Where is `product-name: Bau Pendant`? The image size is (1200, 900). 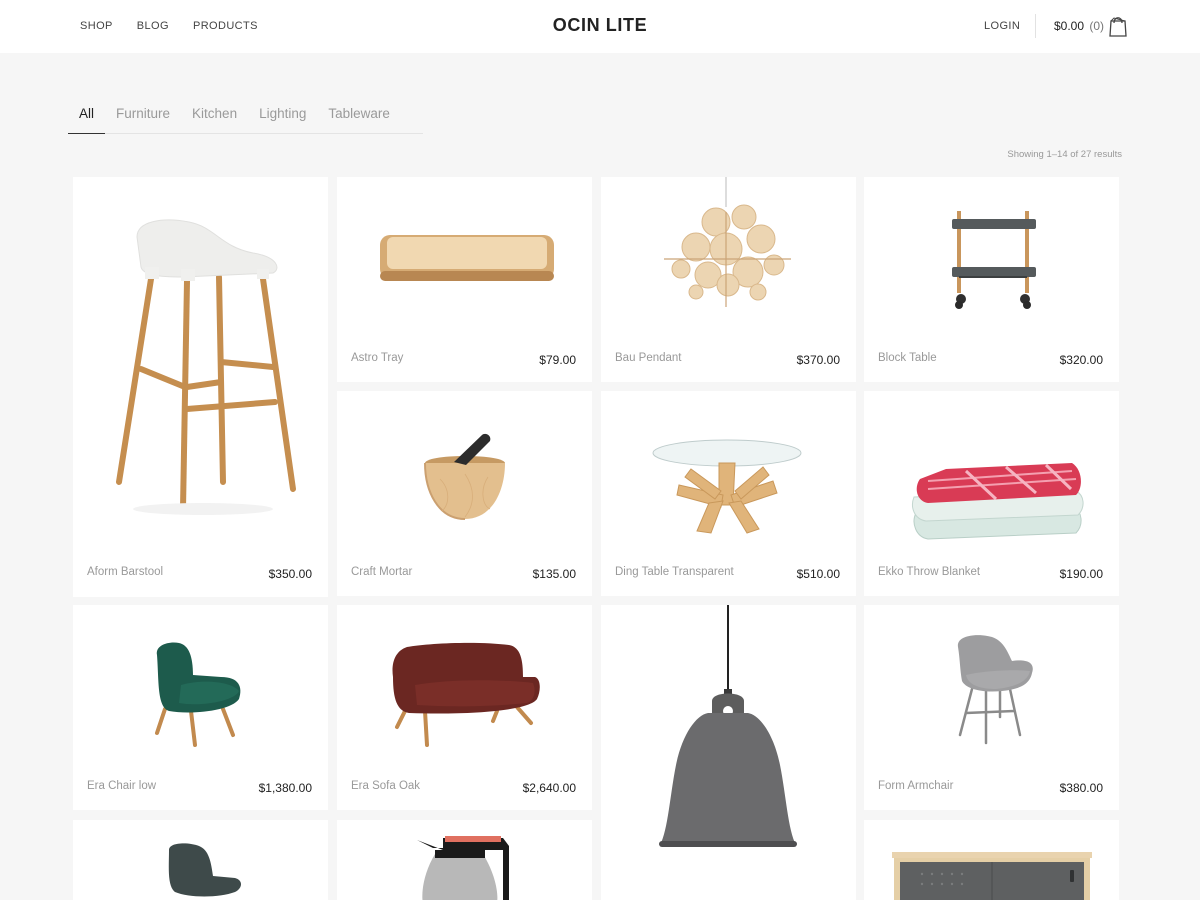
product-name: Bau Pendant is located at coordinates (648, 358).